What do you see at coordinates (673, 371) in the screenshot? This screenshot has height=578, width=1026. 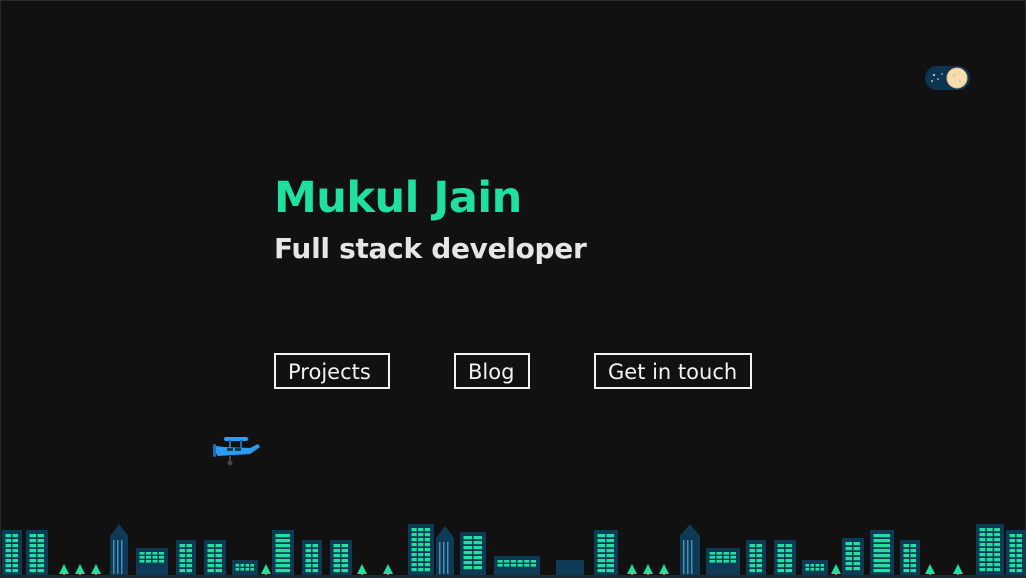 I see `get-in-touch-button: Get in touch` at bounding box center [673, 371].